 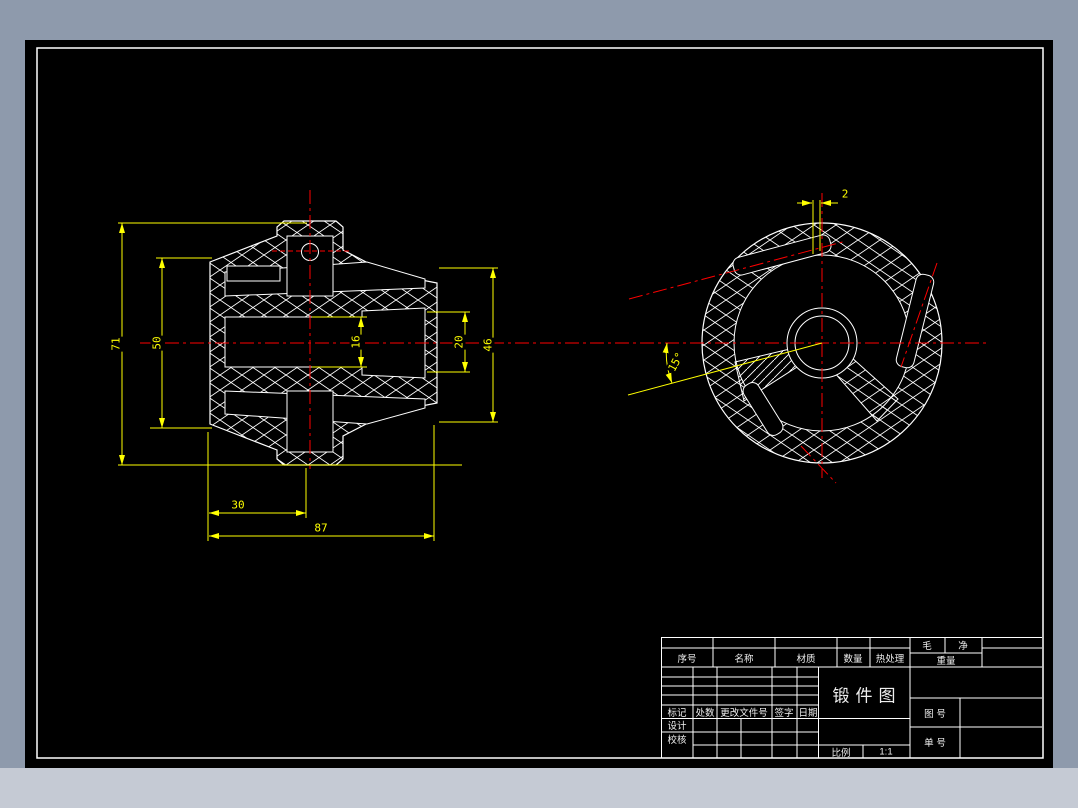 I want to click on tb-material: 材质, so click(x=806, y=659).